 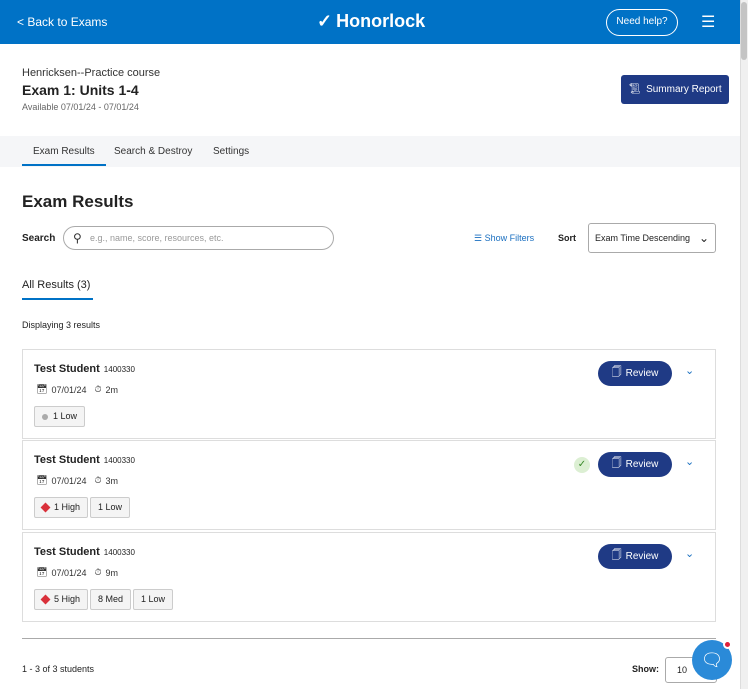 What do you see at coordinates (744, 344) in the screenshot?
I see `scrollbar` at bounding box center [744, 344].